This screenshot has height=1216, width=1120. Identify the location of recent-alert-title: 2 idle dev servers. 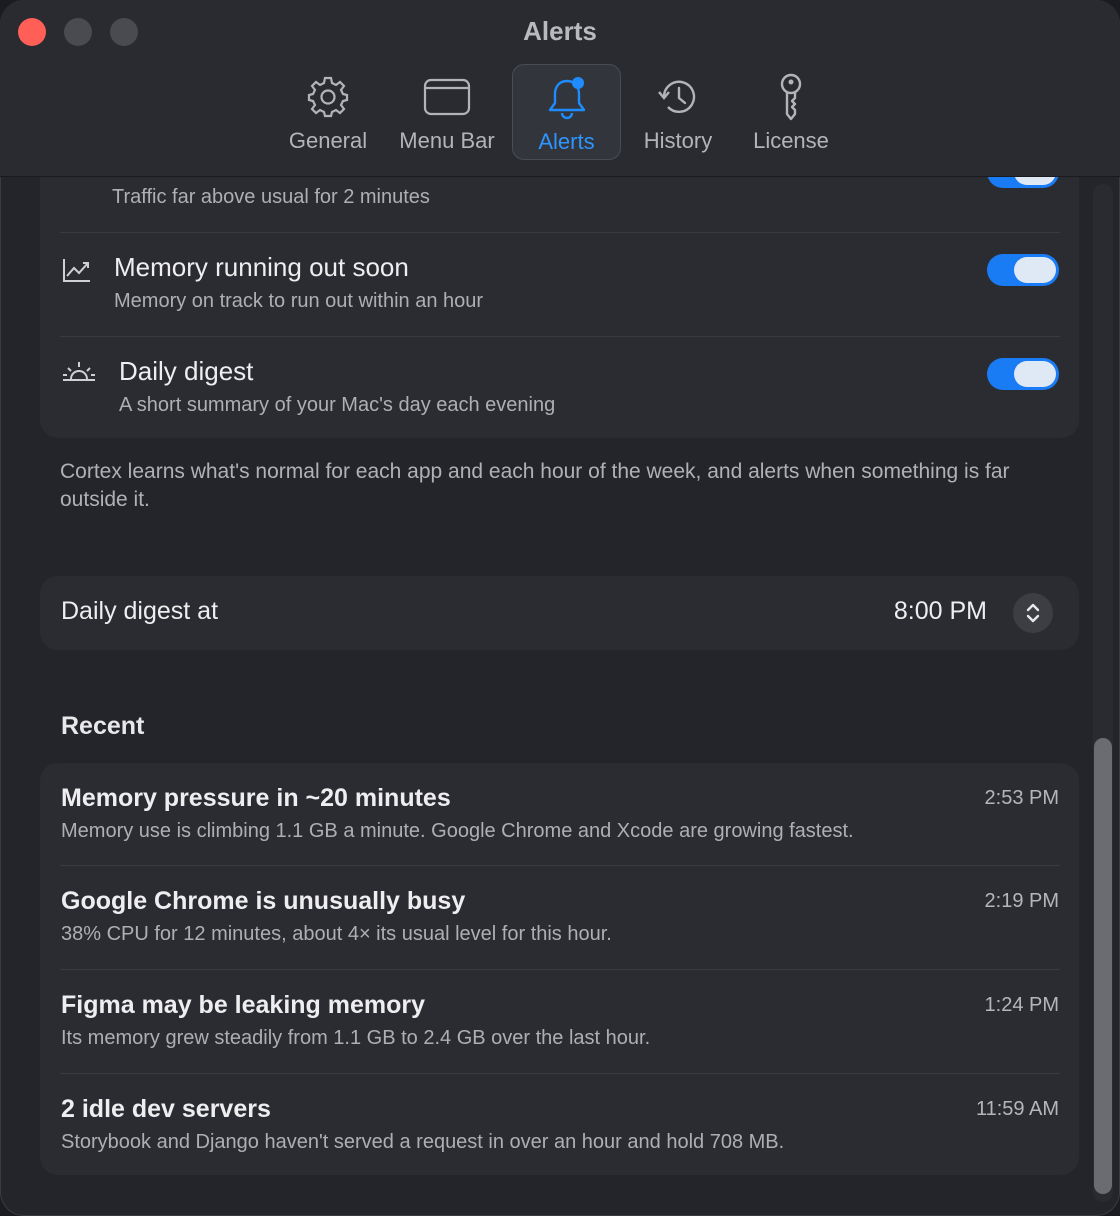
(166, 1109).